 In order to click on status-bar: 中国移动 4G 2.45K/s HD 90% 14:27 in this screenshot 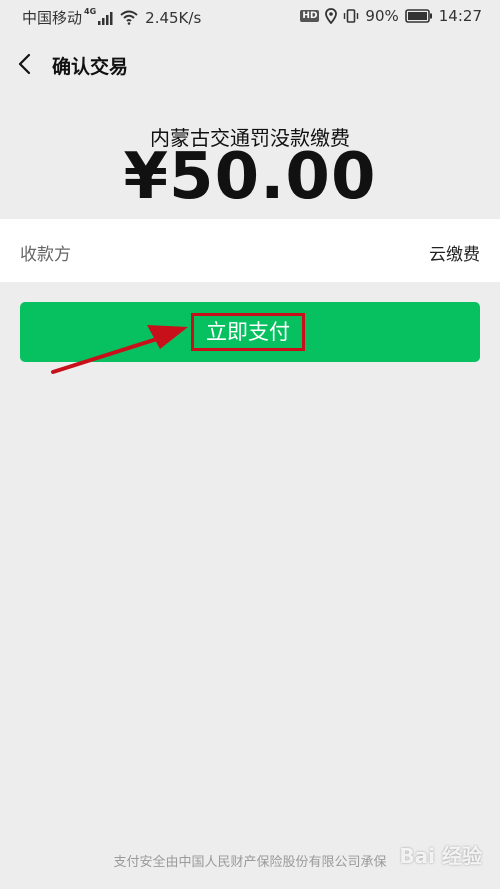, I will do `click(250, 17)`.